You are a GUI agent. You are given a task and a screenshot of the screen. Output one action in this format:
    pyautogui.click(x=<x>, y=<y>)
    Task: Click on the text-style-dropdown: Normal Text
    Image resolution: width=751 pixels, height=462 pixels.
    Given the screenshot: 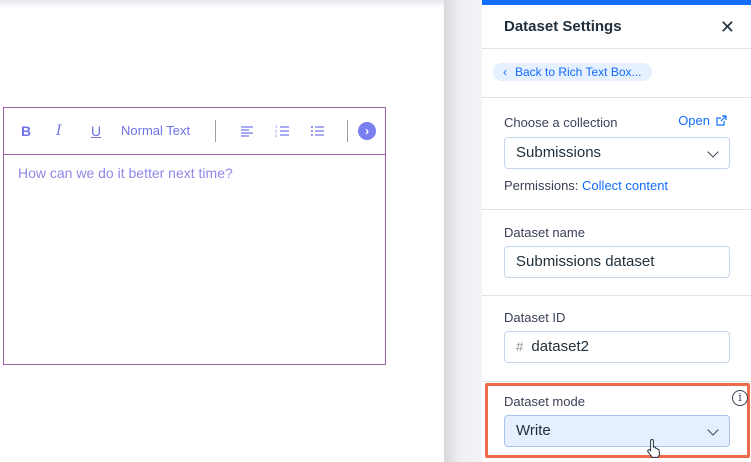 What is the action you would take?
    pyautogui.click(x=155, y=131)
    